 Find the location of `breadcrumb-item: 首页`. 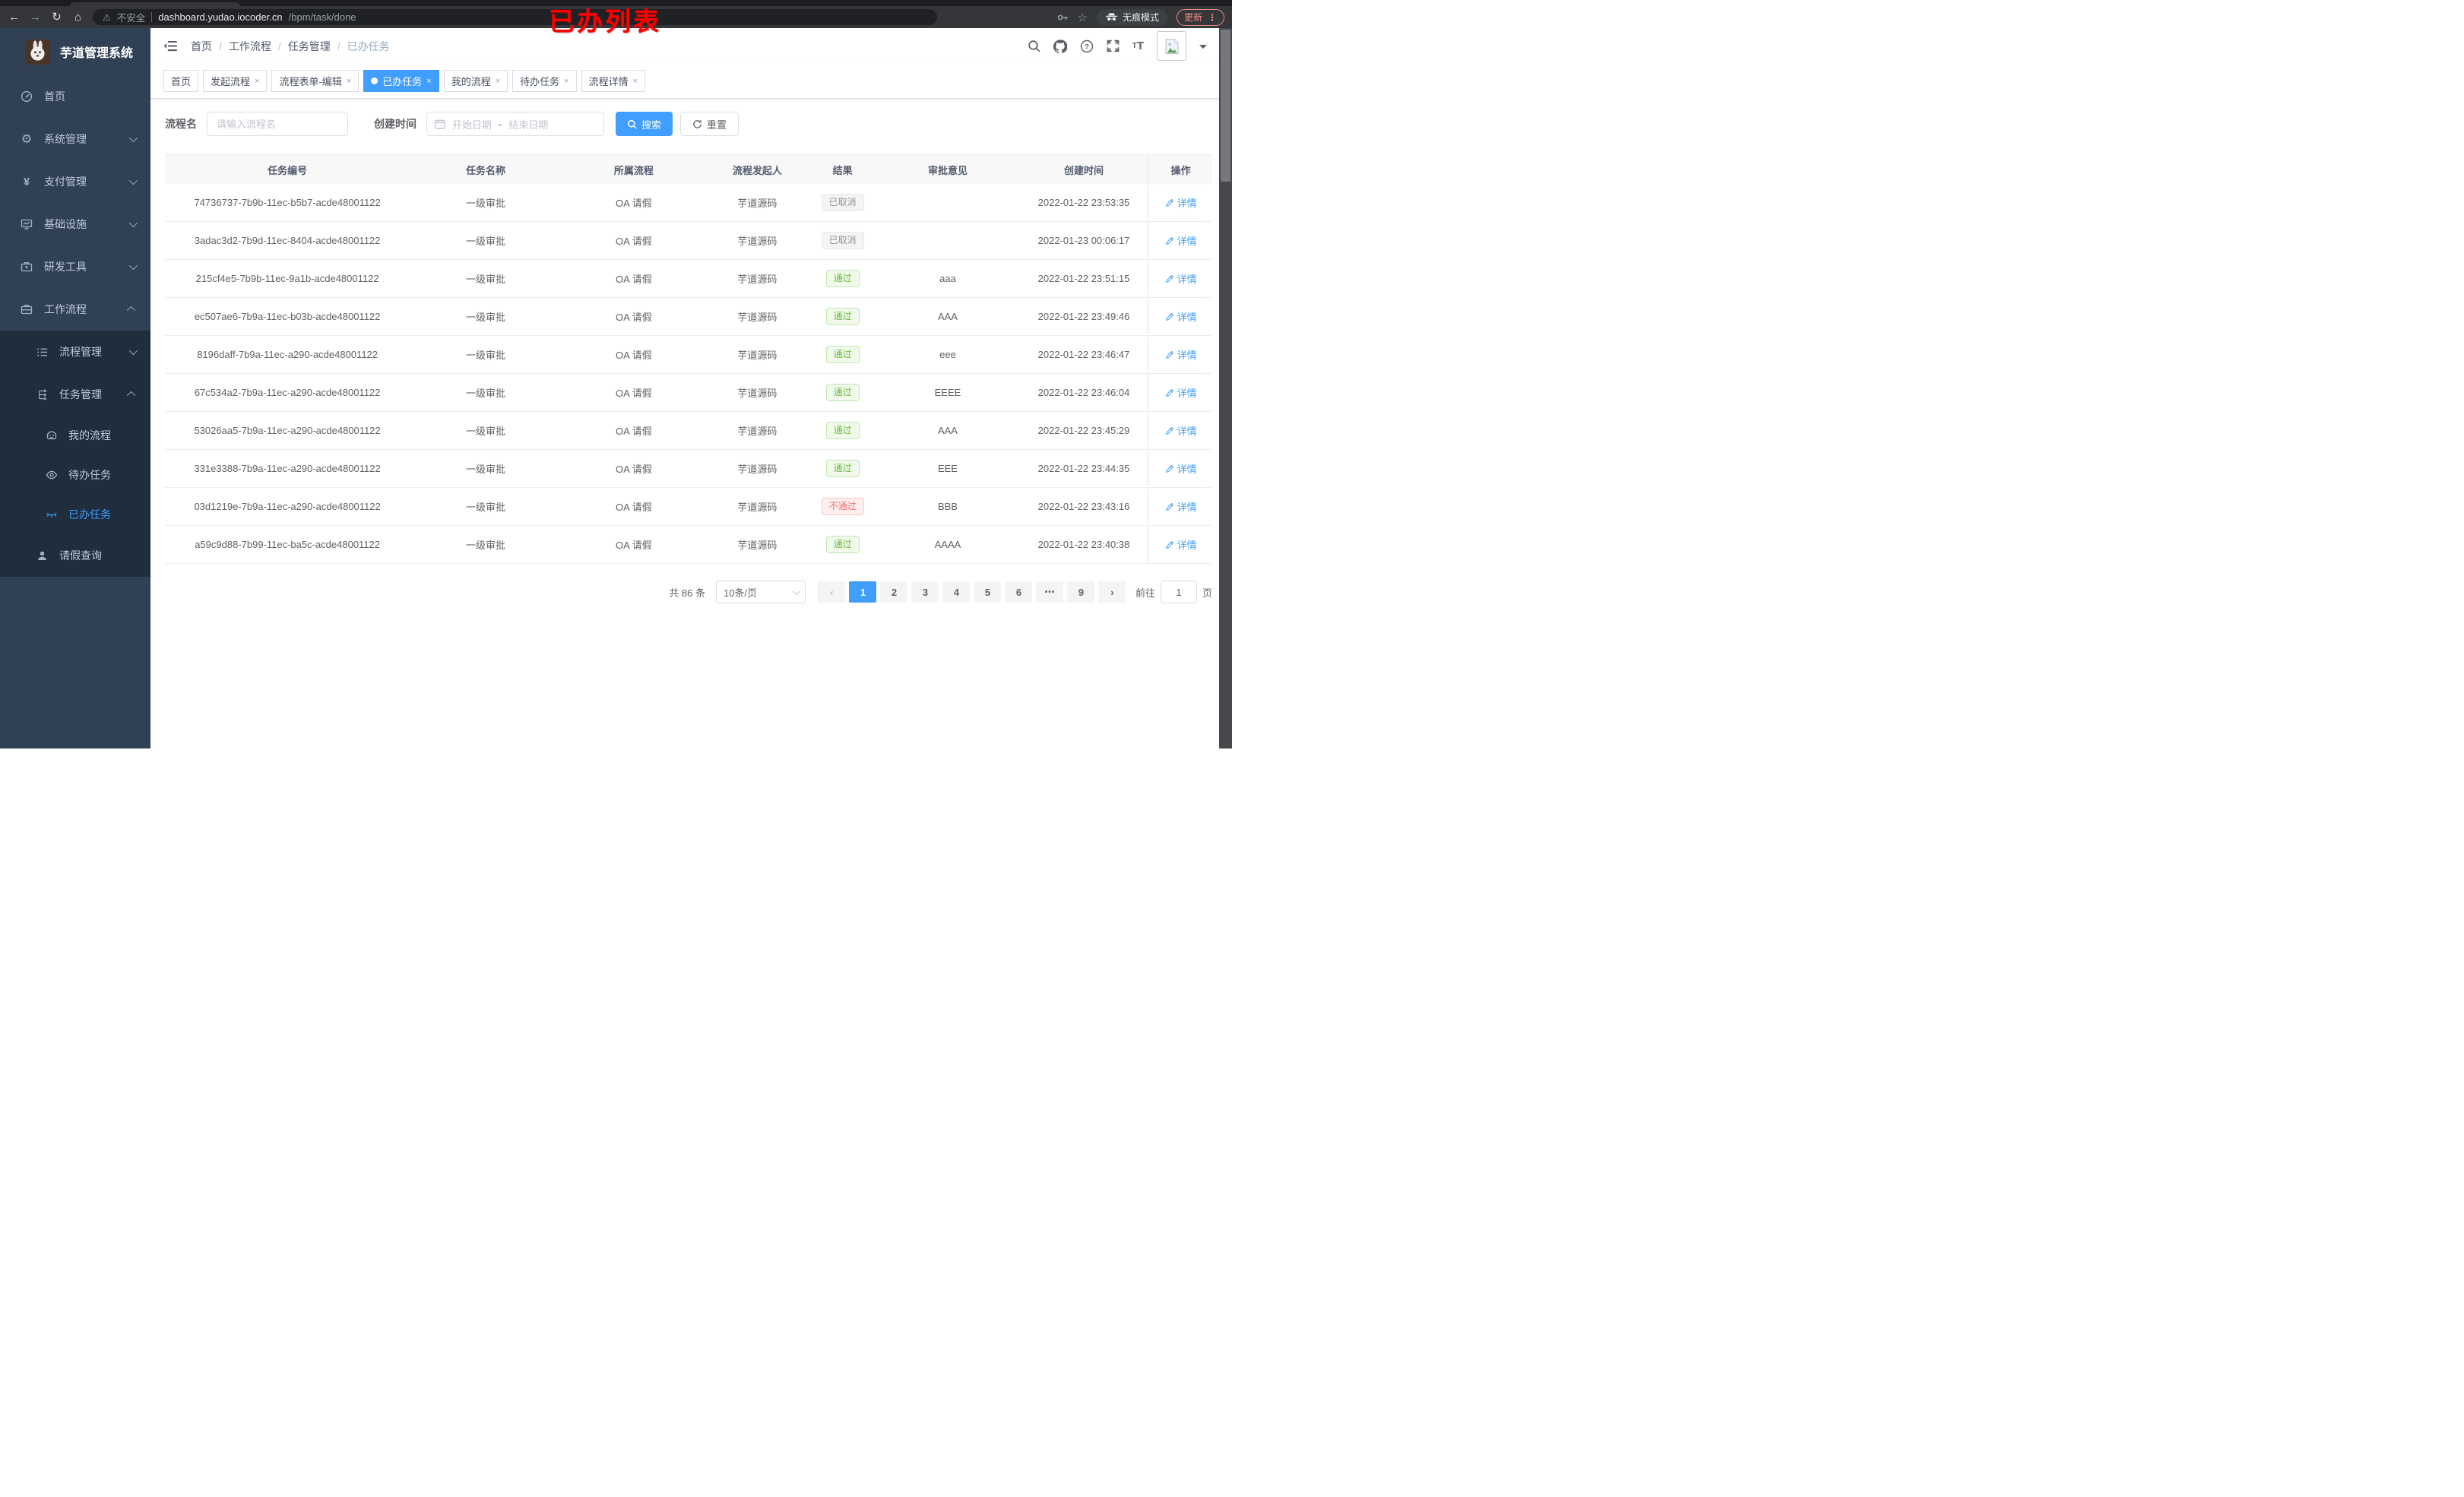

breadcrumb-item: 首页 is located at coordinates (201, 46).